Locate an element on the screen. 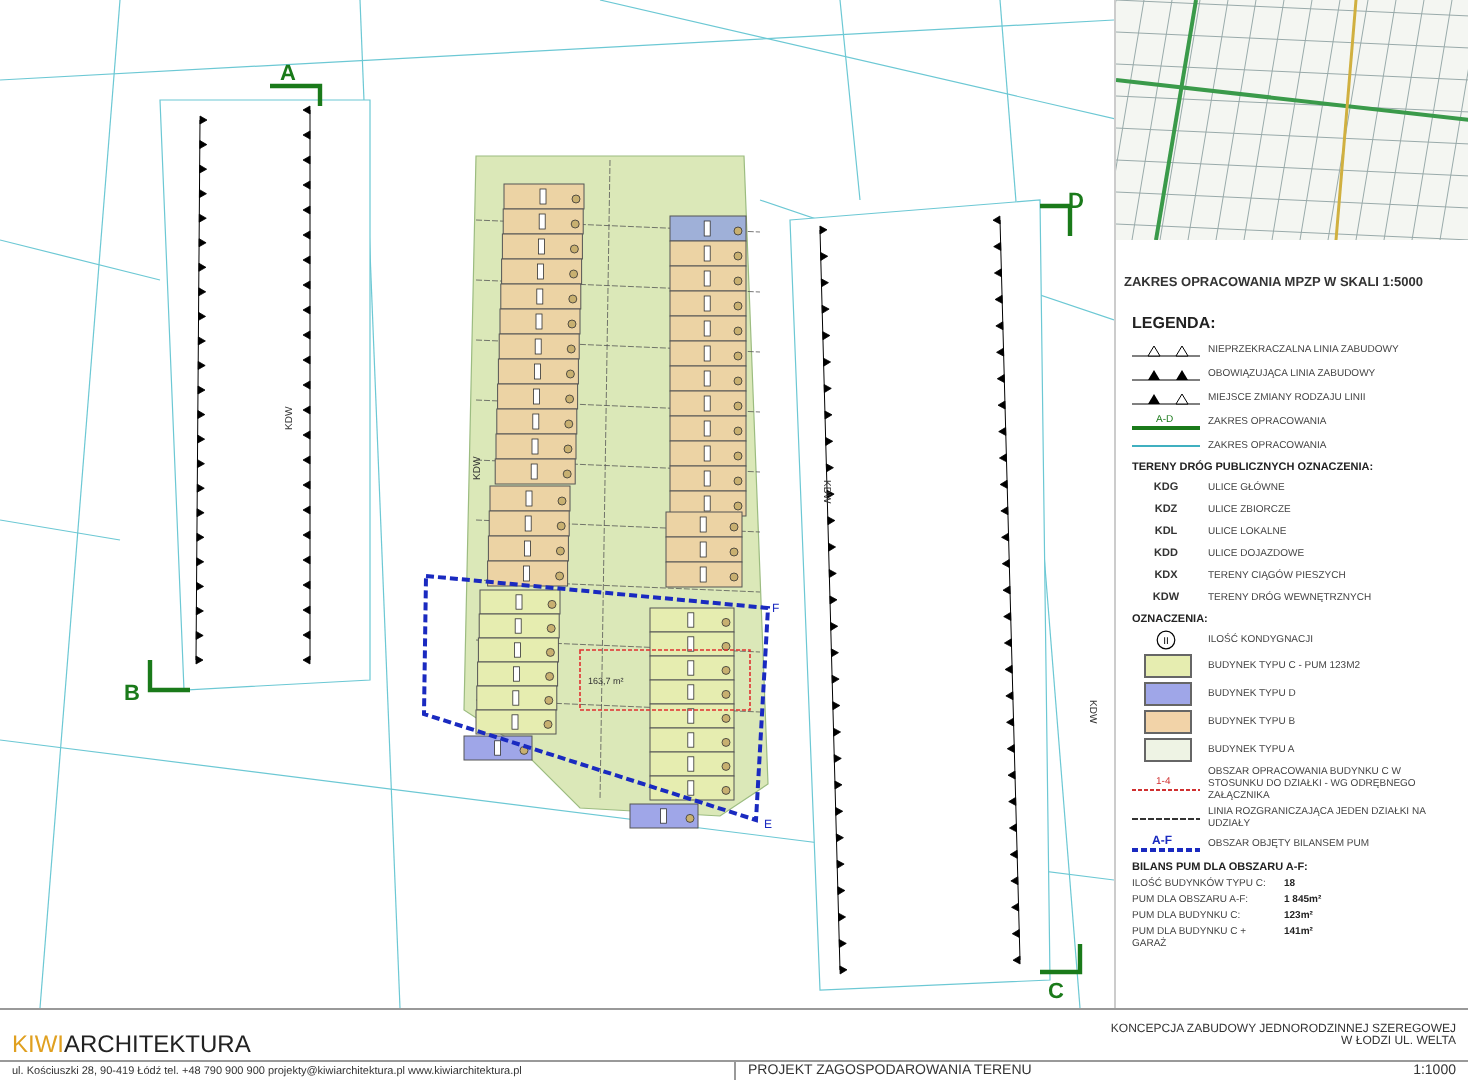  company-logo: KIWIARCHITEKTURA is located at coordinates (131, 1044).